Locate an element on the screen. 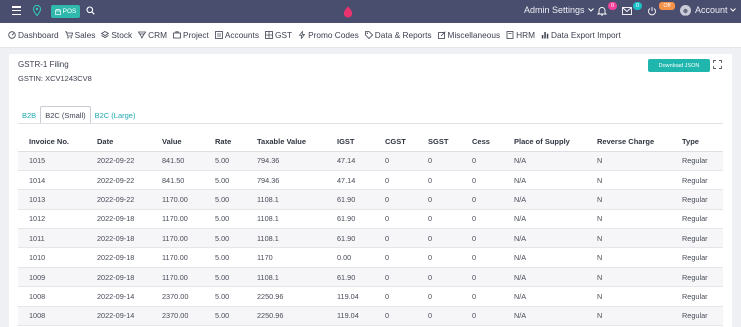  column-header-cgst: CGST is located at coordinates (395, 142).